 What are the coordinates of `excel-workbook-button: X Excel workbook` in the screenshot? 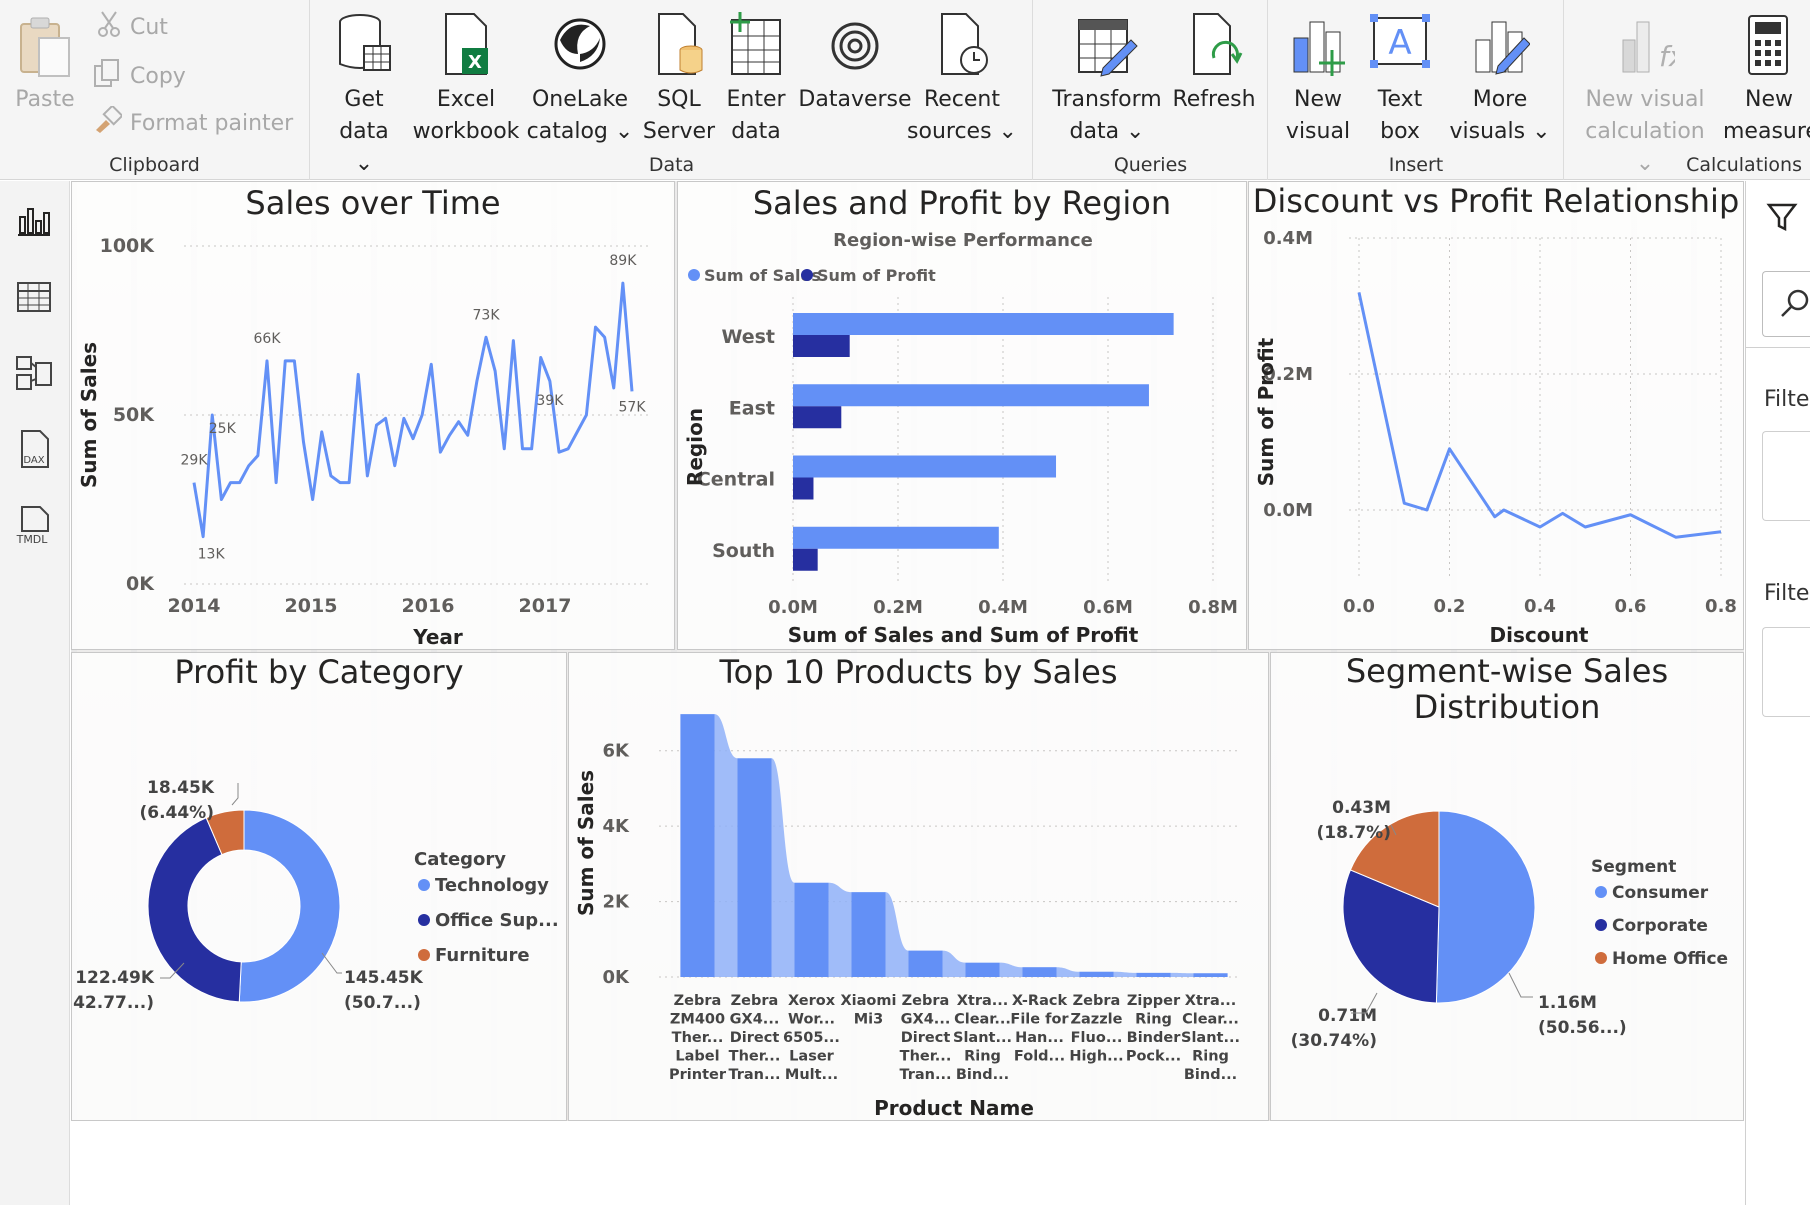 It's located at (466, 79).